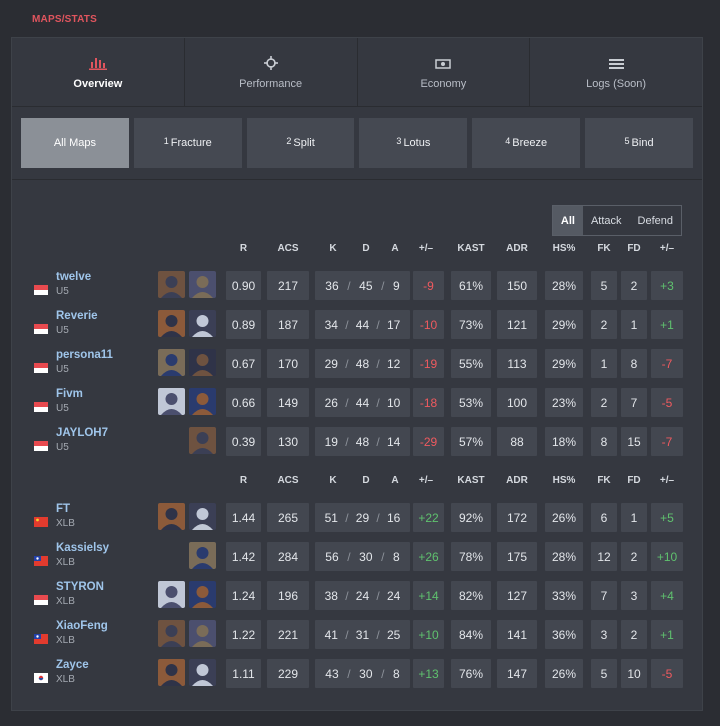  What do you see at coordinates (243, 556) in the screenshot?
I see `stat-r: 1.42` at bounding box center [243, 556].